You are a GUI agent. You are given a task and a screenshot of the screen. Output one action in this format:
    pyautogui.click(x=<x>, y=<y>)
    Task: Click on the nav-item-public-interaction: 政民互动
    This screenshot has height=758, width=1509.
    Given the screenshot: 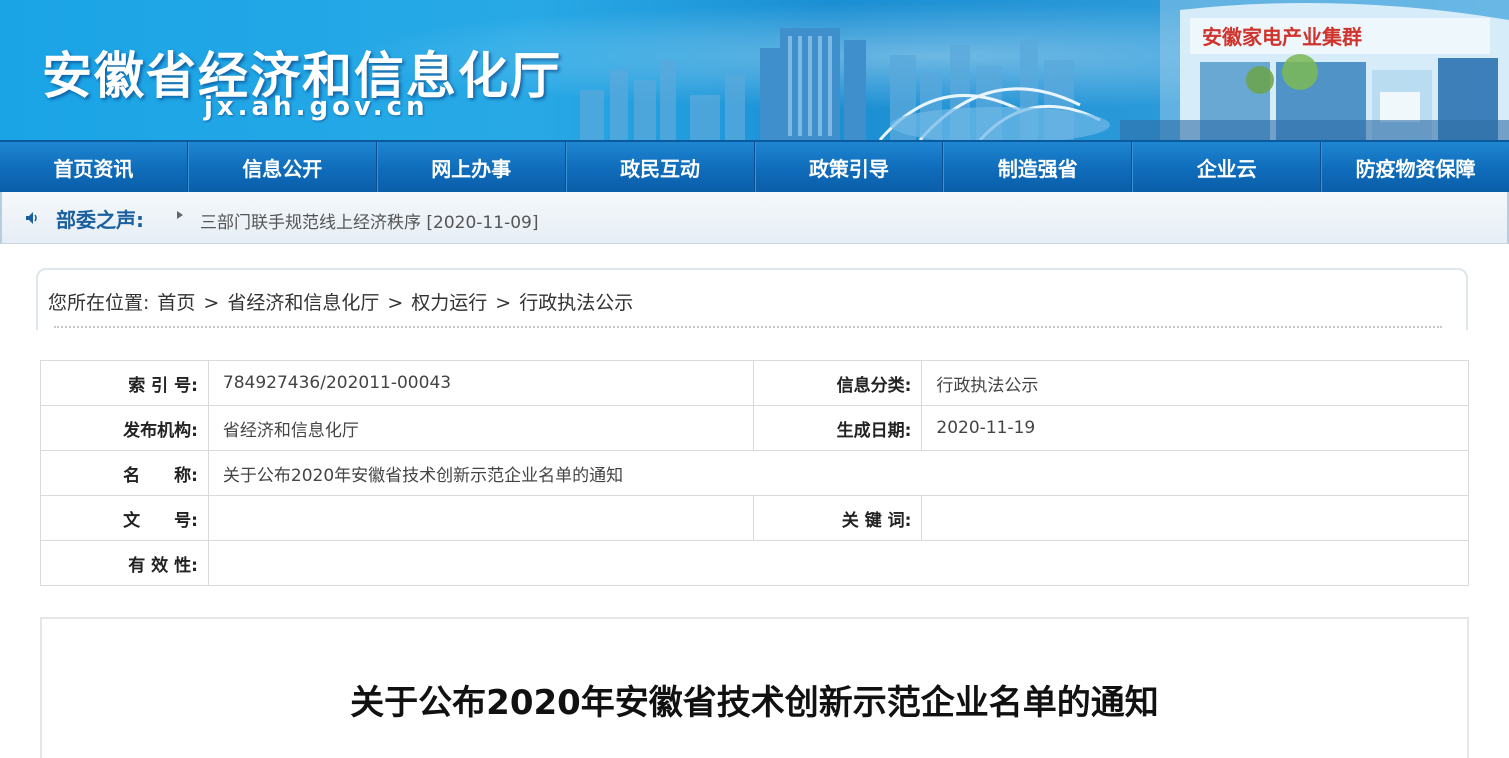 What is the action you would take?
    pyautogui.click(x=660, y=167)
    